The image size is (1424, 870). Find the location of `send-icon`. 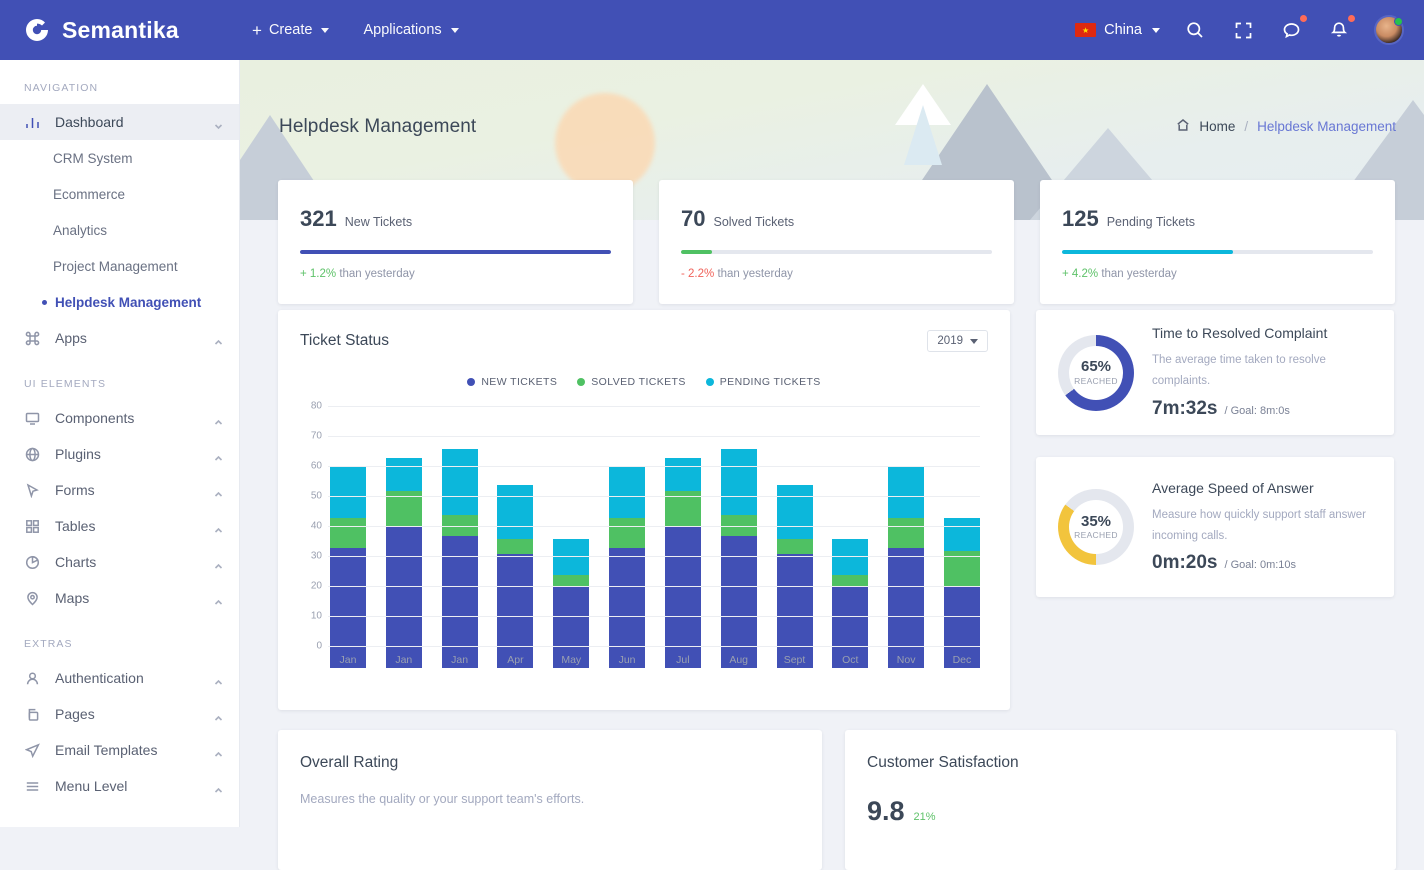

send-icon is located at coordinates (32, 750).